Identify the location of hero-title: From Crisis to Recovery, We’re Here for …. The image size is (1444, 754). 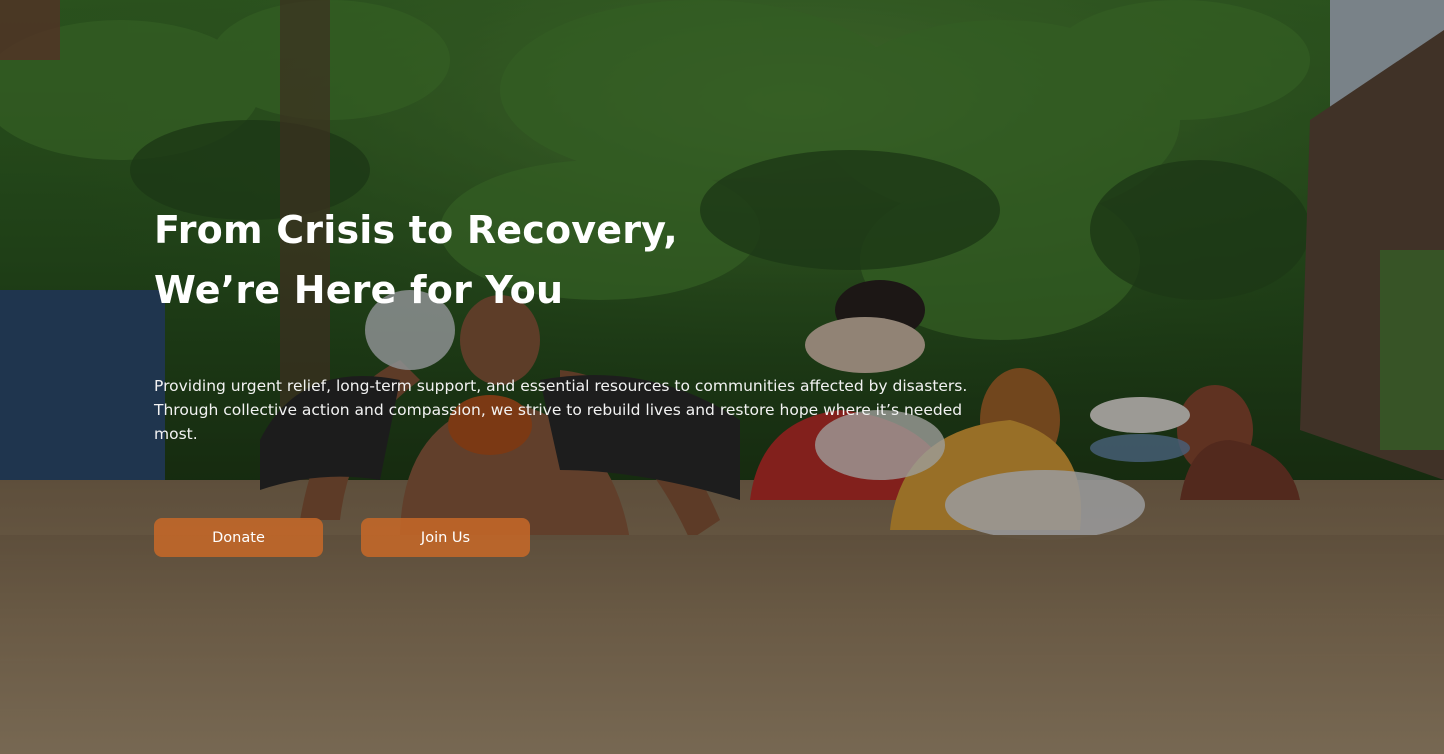
(569, 260).